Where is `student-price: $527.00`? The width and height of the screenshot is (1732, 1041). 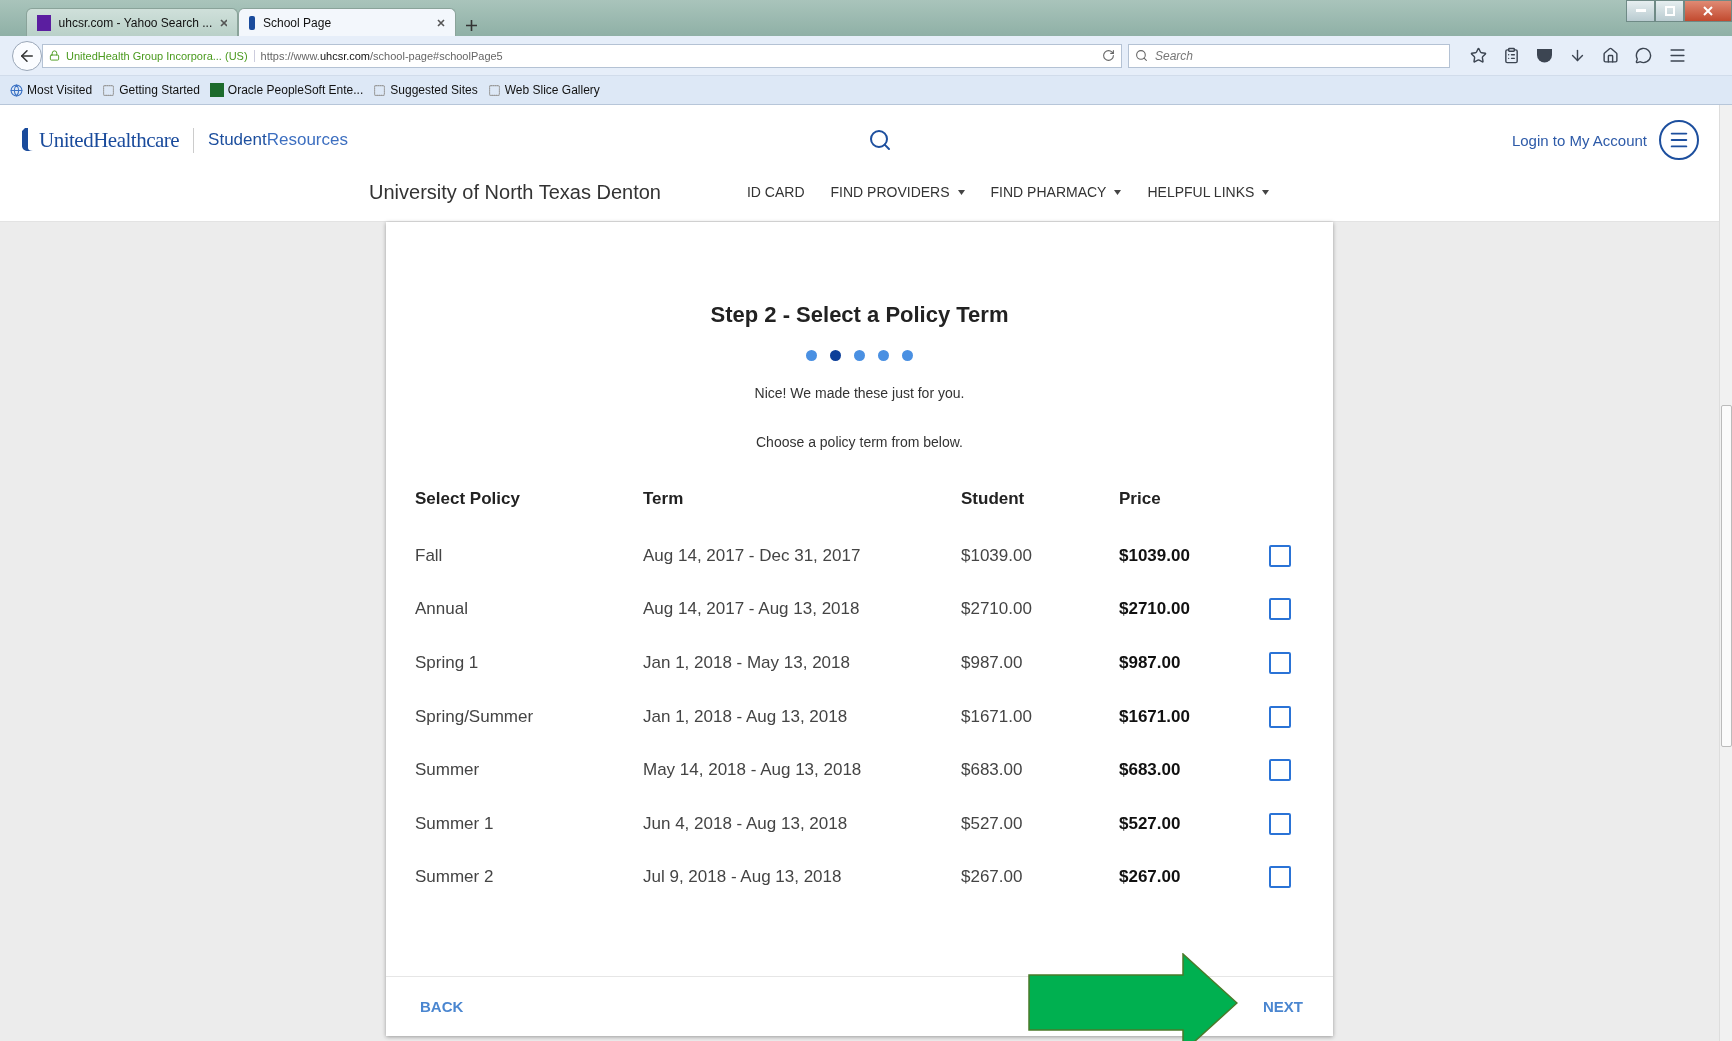
student-price: $527.00 is located at coordinates (992, 823).